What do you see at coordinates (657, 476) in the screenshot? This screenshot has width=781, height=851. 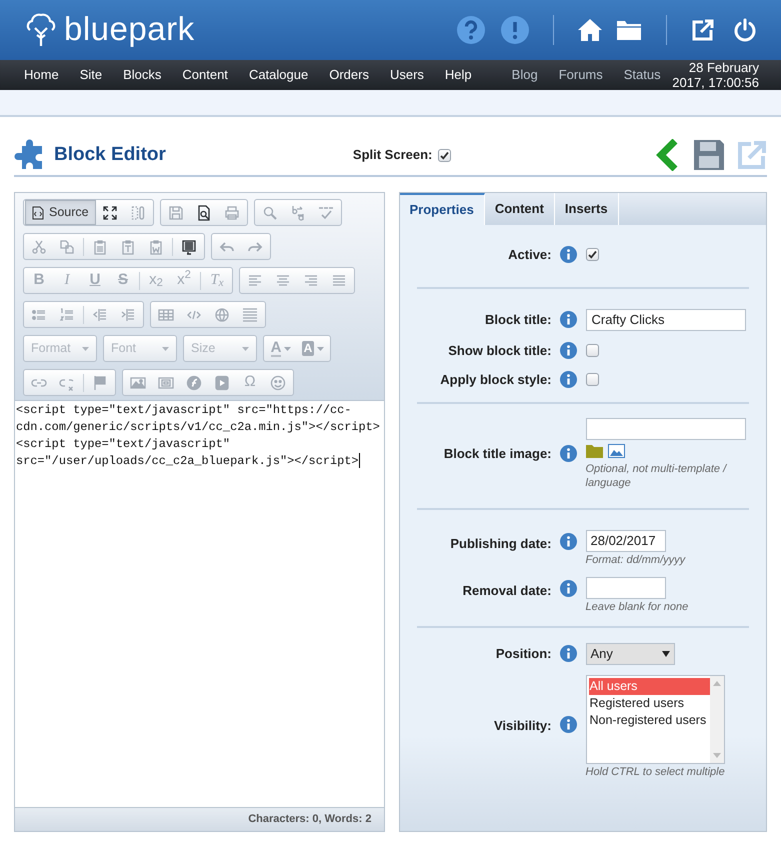 I see `hint-text: Optional, not multi-template / language` at bounding box center [657, 476].